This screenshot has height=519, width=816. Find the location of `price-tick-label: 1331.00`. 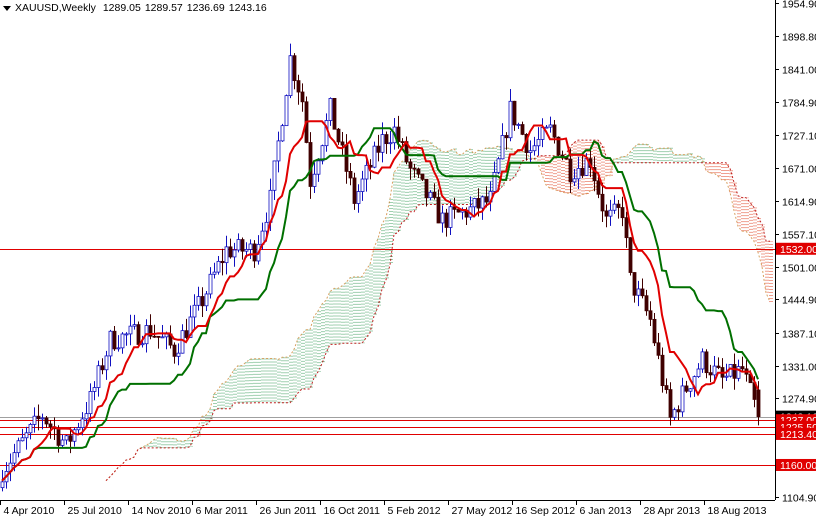

price-tick-label: 1331.00 is located at coordinates (799, 368).